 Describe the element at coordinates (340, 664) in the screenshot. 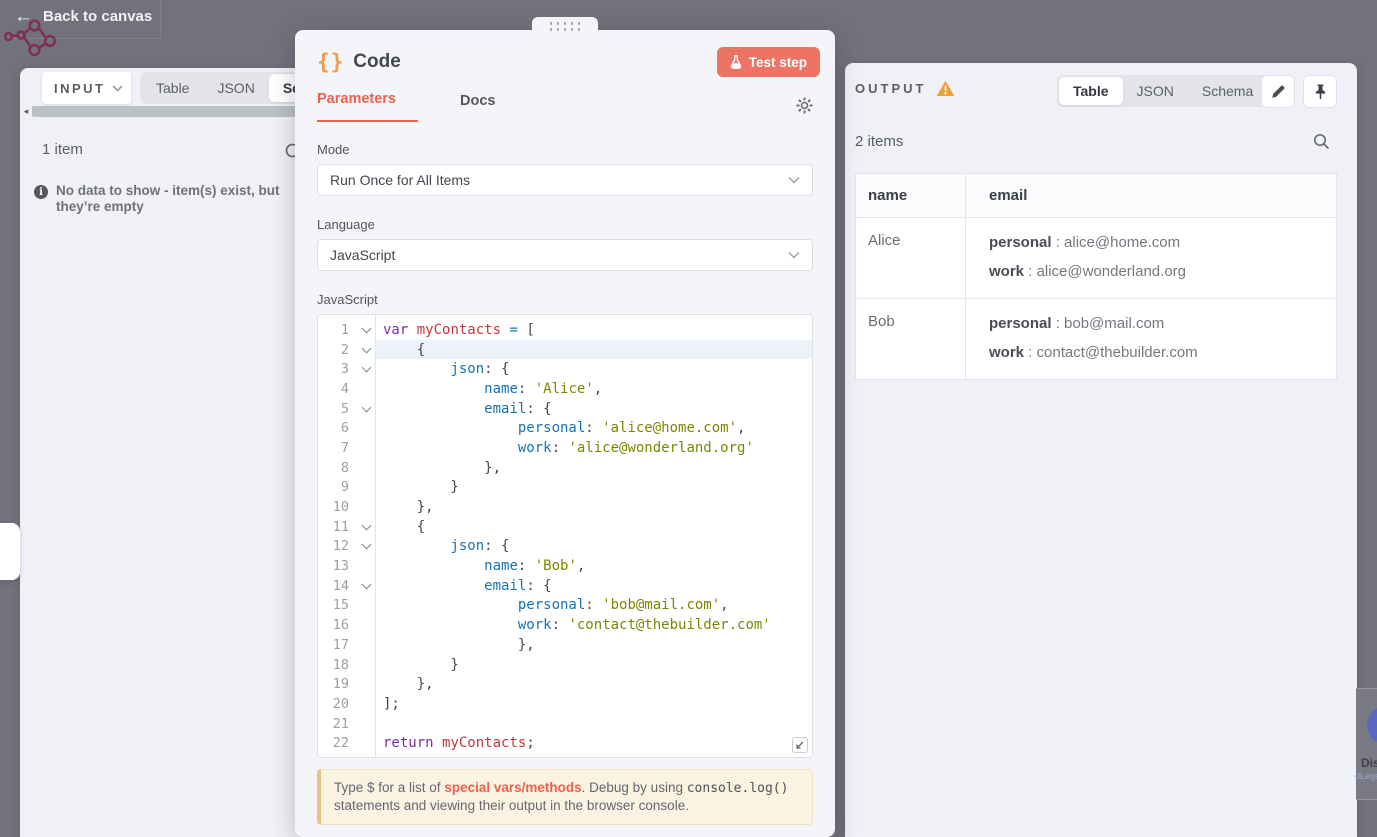

I see `line-number: 18` at that location.